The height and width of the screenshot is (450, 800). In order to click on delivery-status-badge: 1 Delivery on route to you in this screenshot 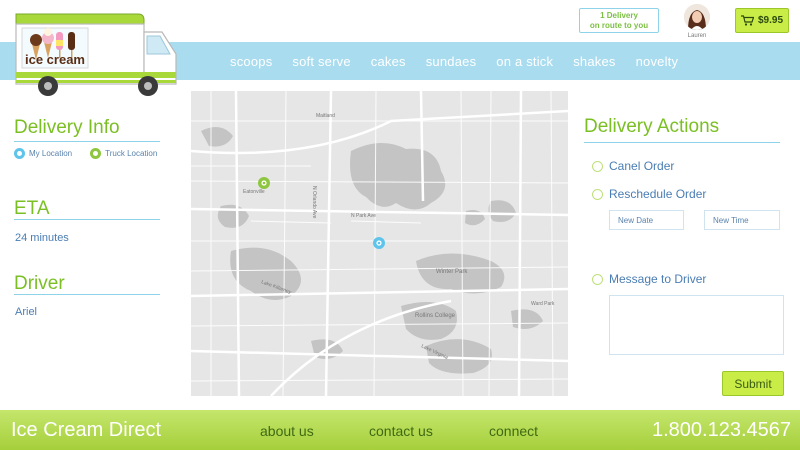, I will do `click(619, 20)`.